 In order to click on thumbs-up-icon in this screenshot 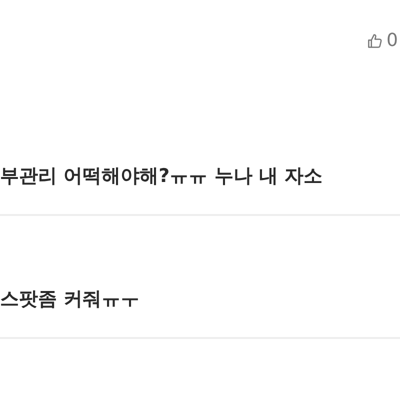, I will do `click(375, 41)`.